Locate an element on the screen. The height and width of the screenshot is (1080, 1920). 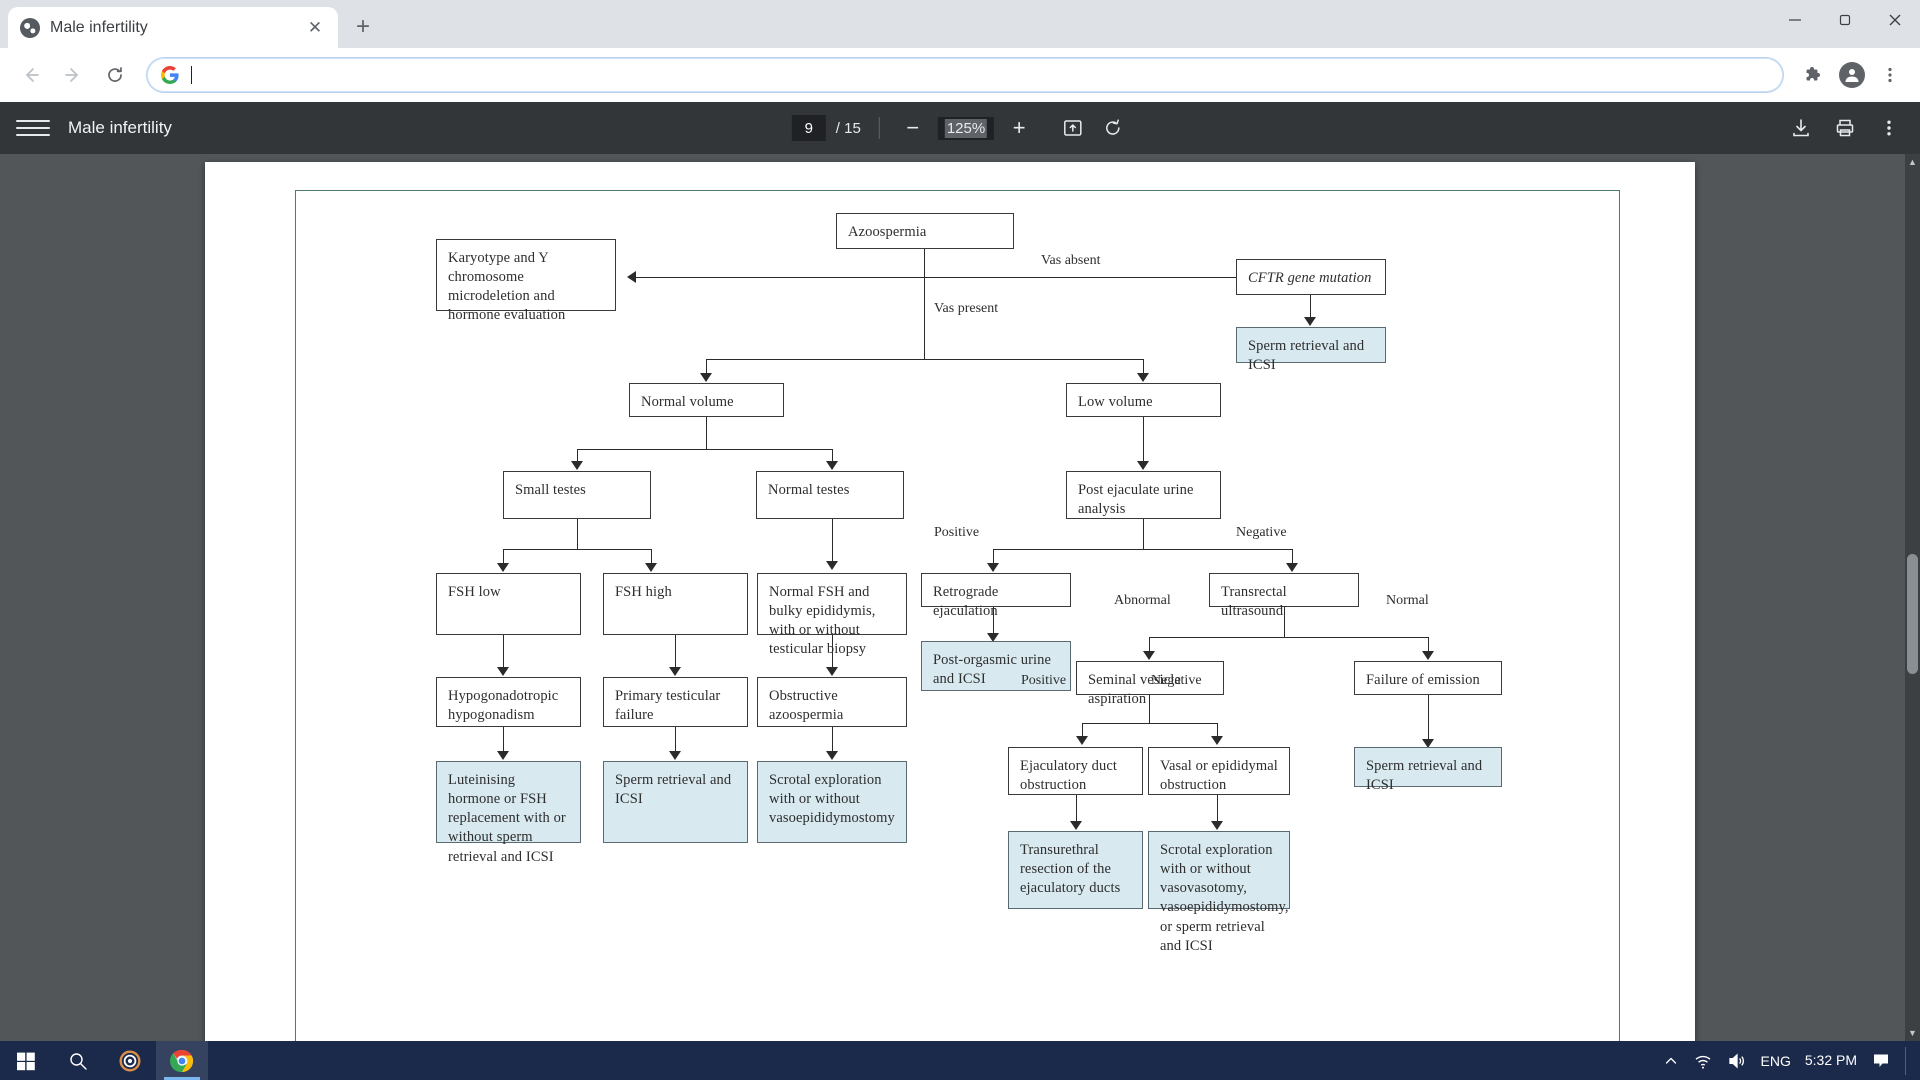
divider is located at coordinates (1905, 1060).